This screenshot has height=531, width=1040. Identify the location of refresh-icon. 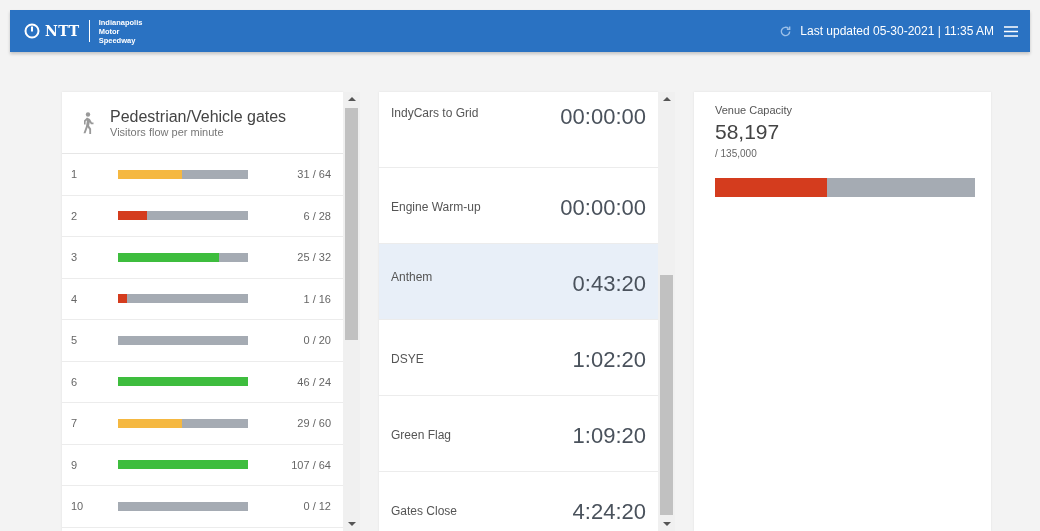
(786, 31).